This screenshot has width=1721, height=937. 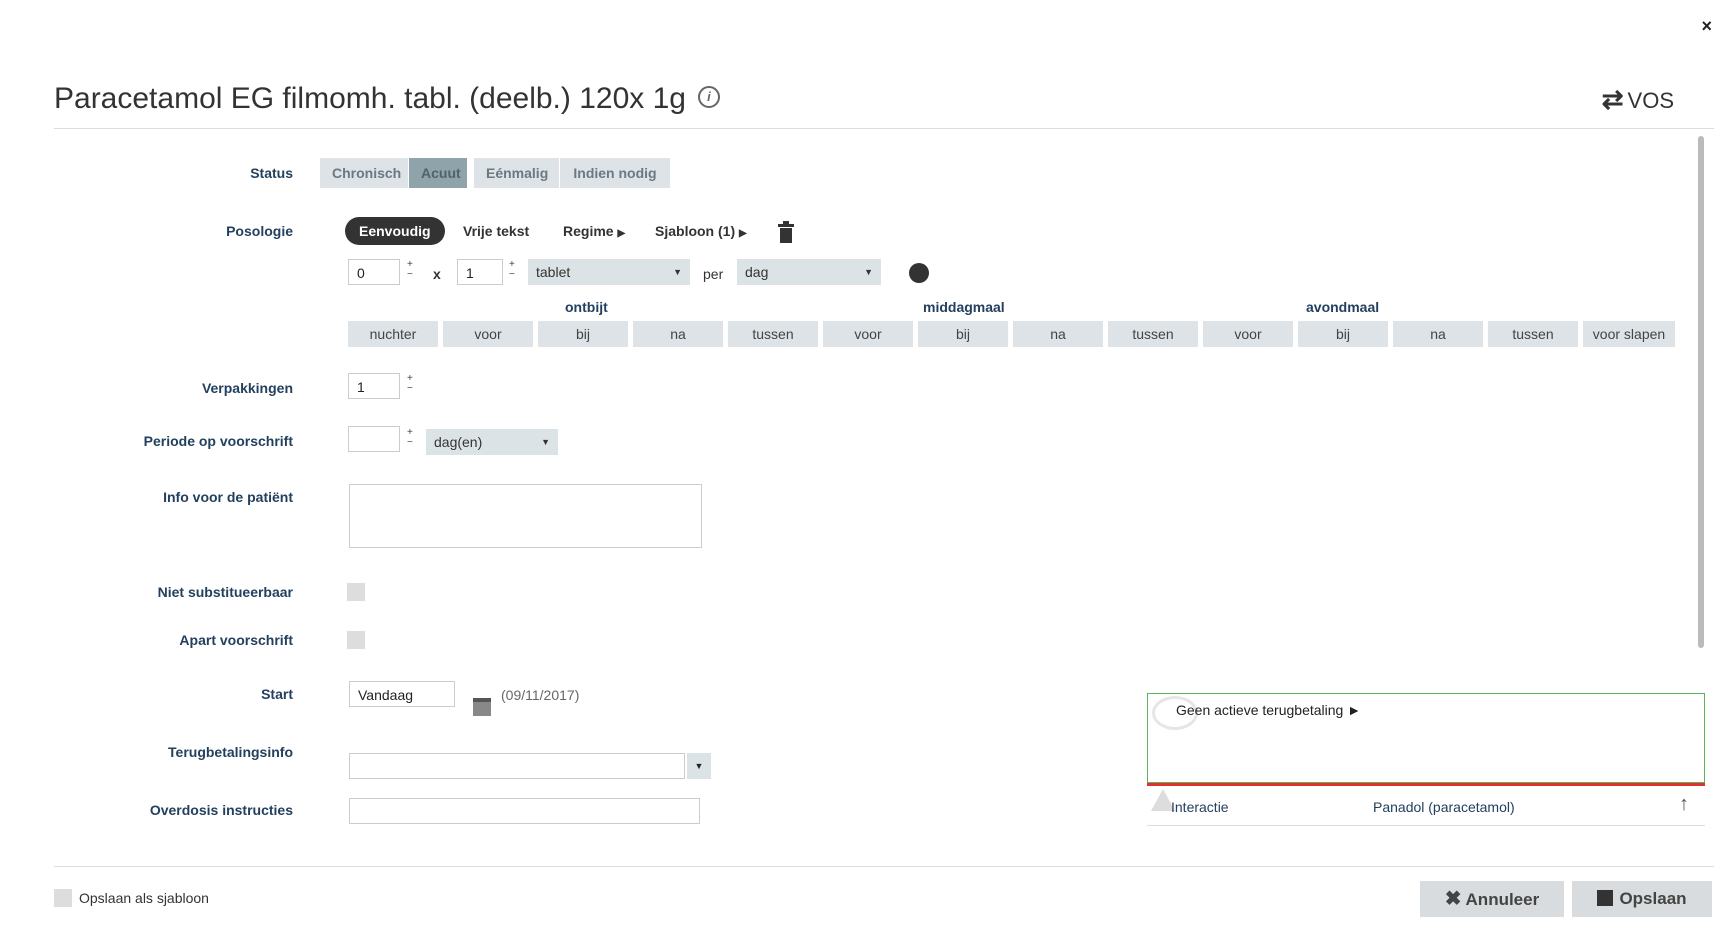 What do you see at coordinates (1426, 739) in the screenshot?
I see `refund-panel: Geen actieve terugbetaling ►` at bounding box center [1426, 739].